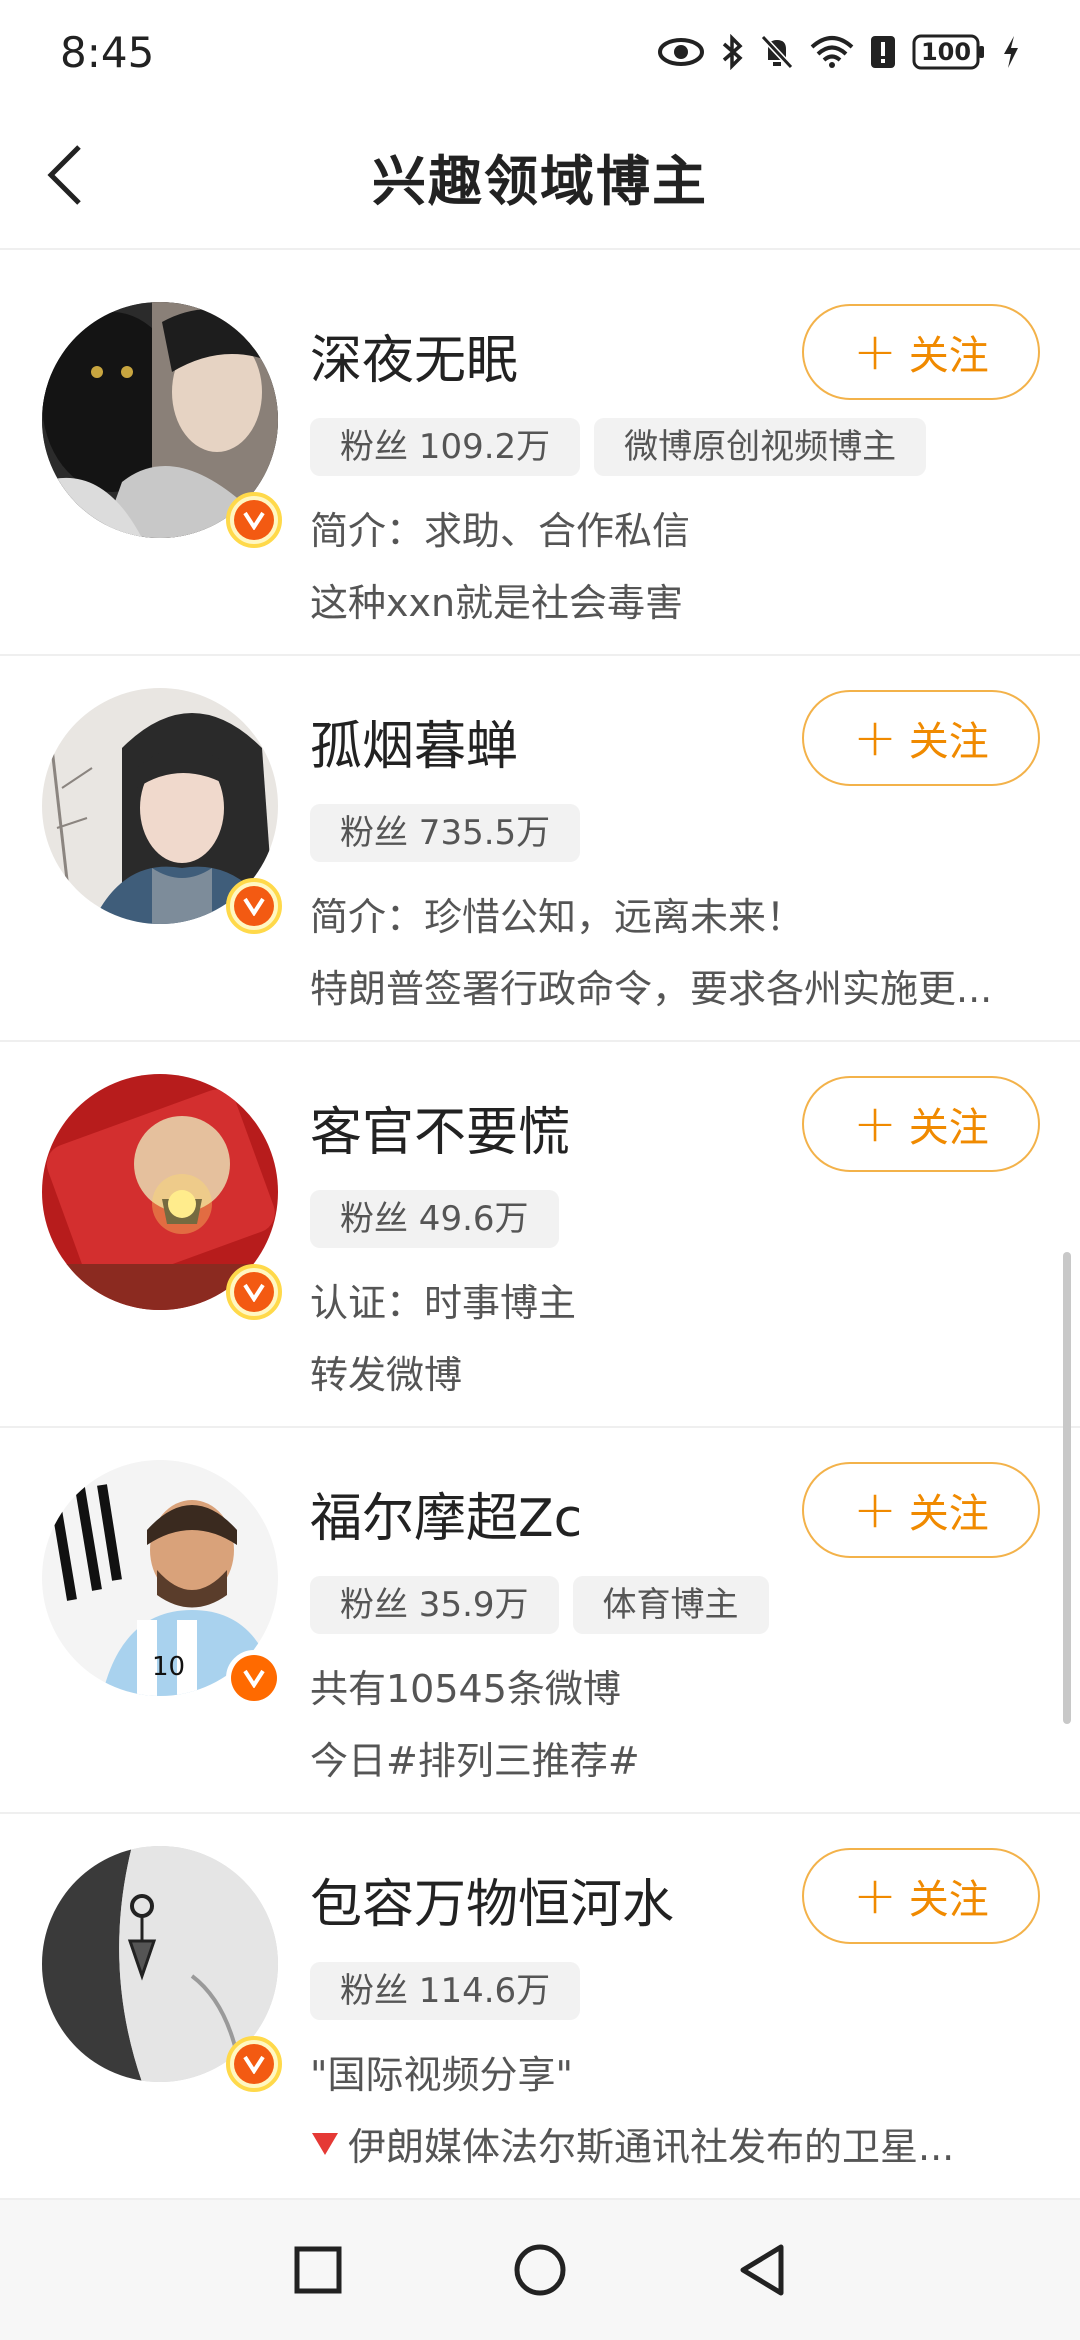 This screenshot has height=2340, width=1080. What do you see at coordinates (465, 1689) in the screenshot?
I see `user-intro: 共有10545条微博` at bounding box center [465, 1689].